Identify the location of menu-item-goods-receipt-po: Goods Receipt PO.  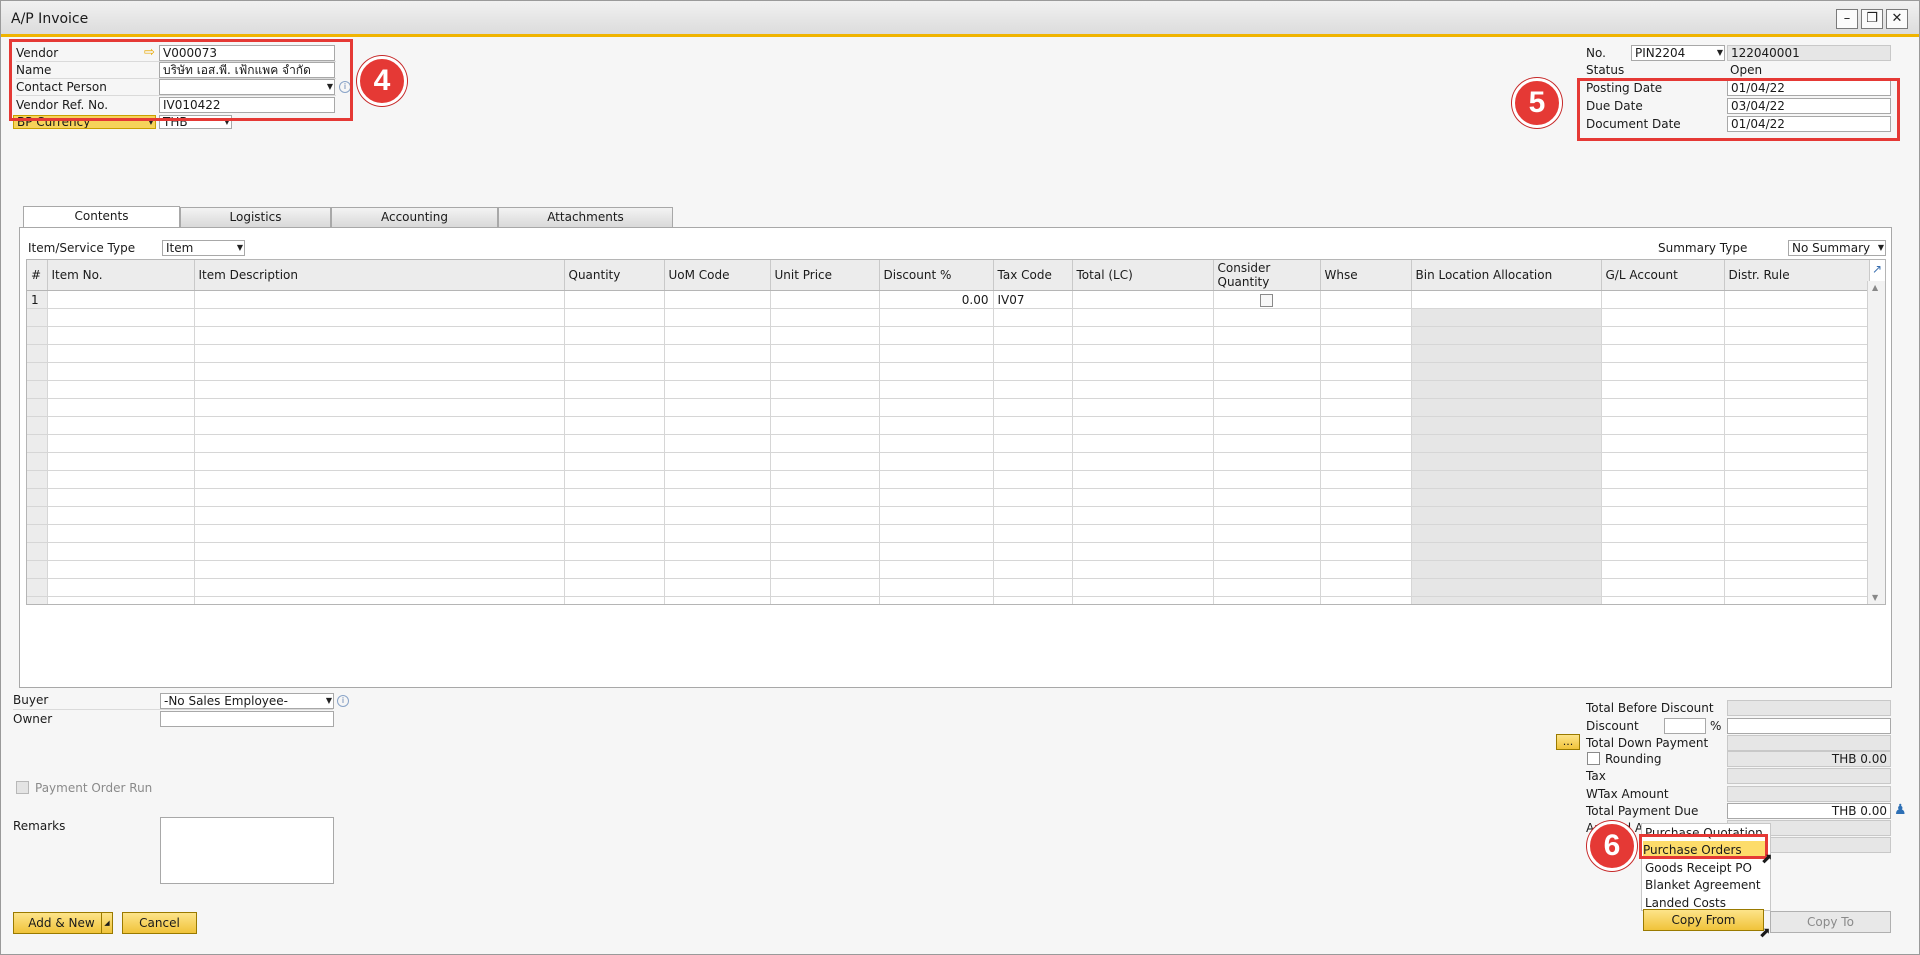
(1698, 868).